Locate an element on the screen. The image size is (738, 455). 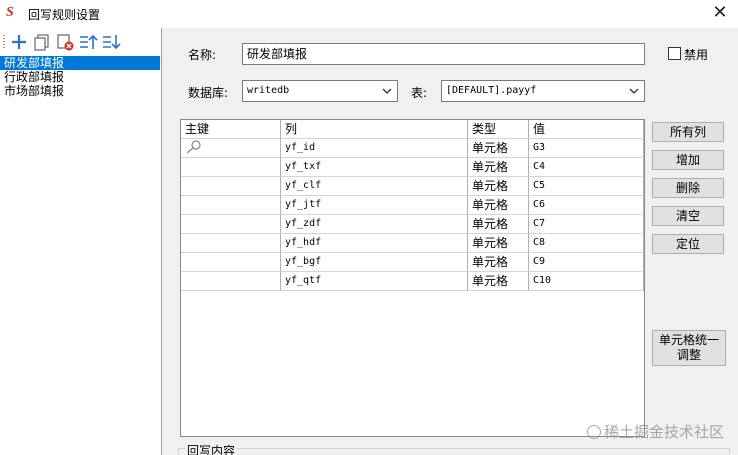
delete-icon is located at coordinates (65, 42).